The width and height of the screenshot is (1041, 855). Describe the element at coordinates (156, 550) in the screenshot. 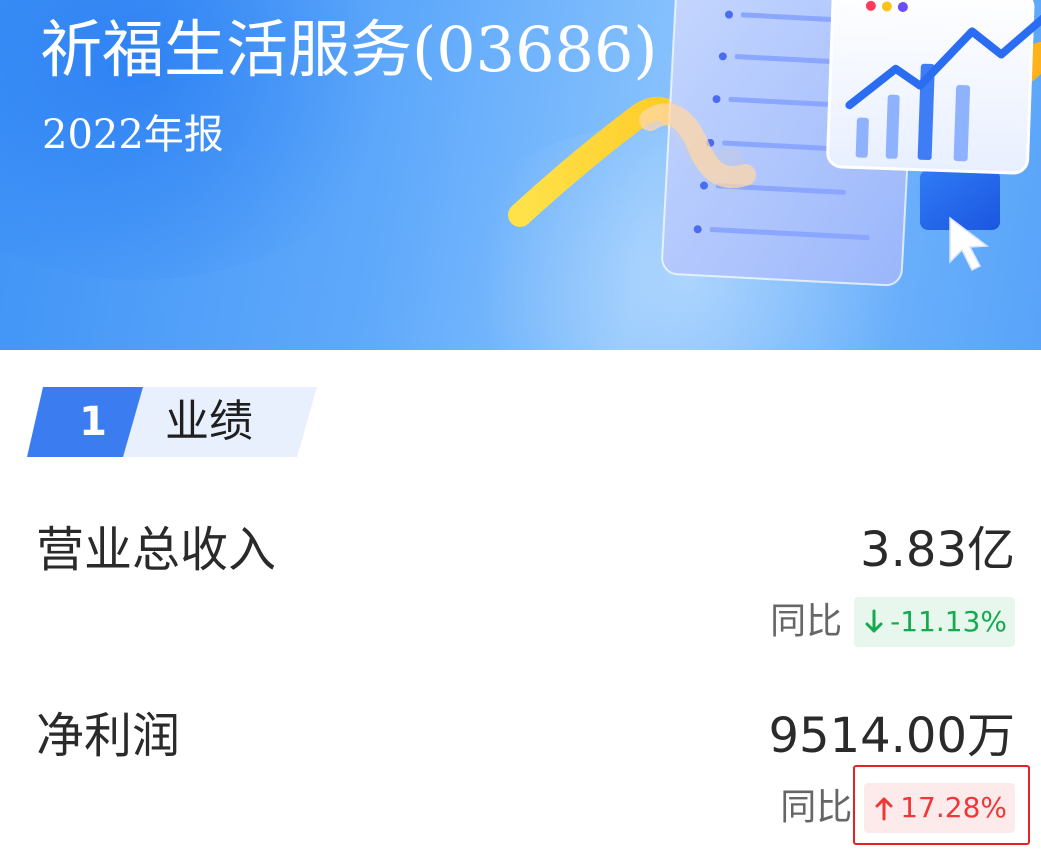

I see `revenue-label: 营业总收入` at that location.